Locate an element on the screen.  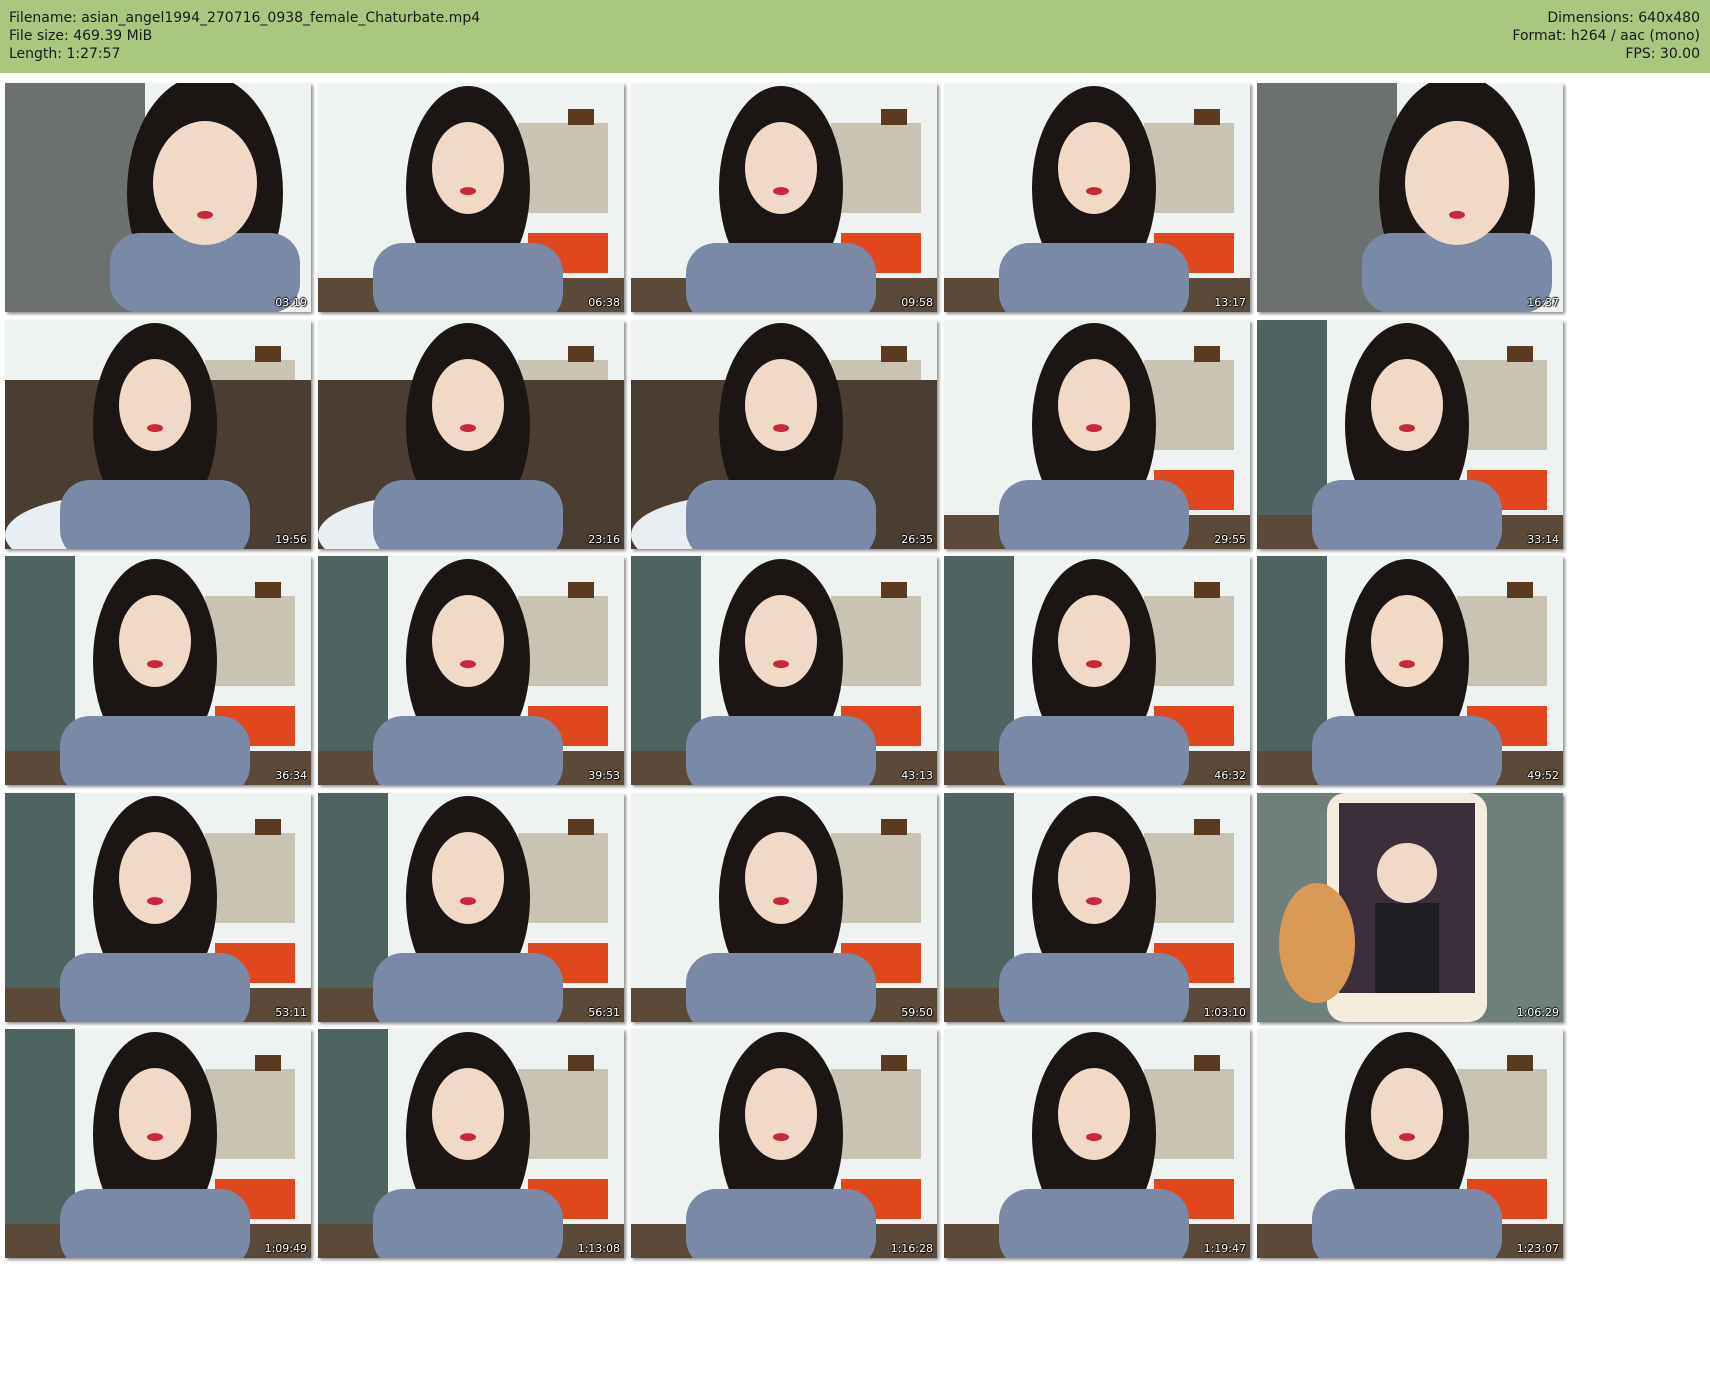
video-thumbnail: 1:06:29 is located at coordinates (1410, 907).